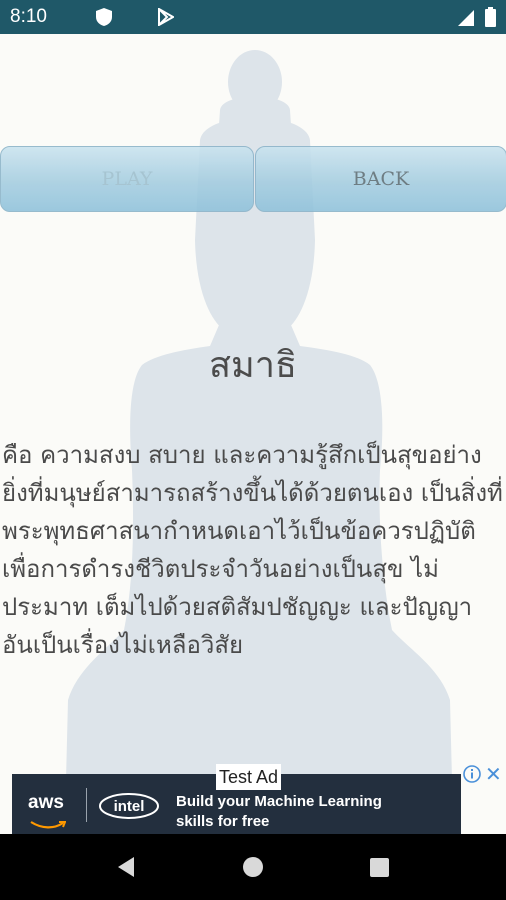 Image resolution: width=506 pixels, height=900 pixels. I want to click on ad-info-icon, so click(472, 776).